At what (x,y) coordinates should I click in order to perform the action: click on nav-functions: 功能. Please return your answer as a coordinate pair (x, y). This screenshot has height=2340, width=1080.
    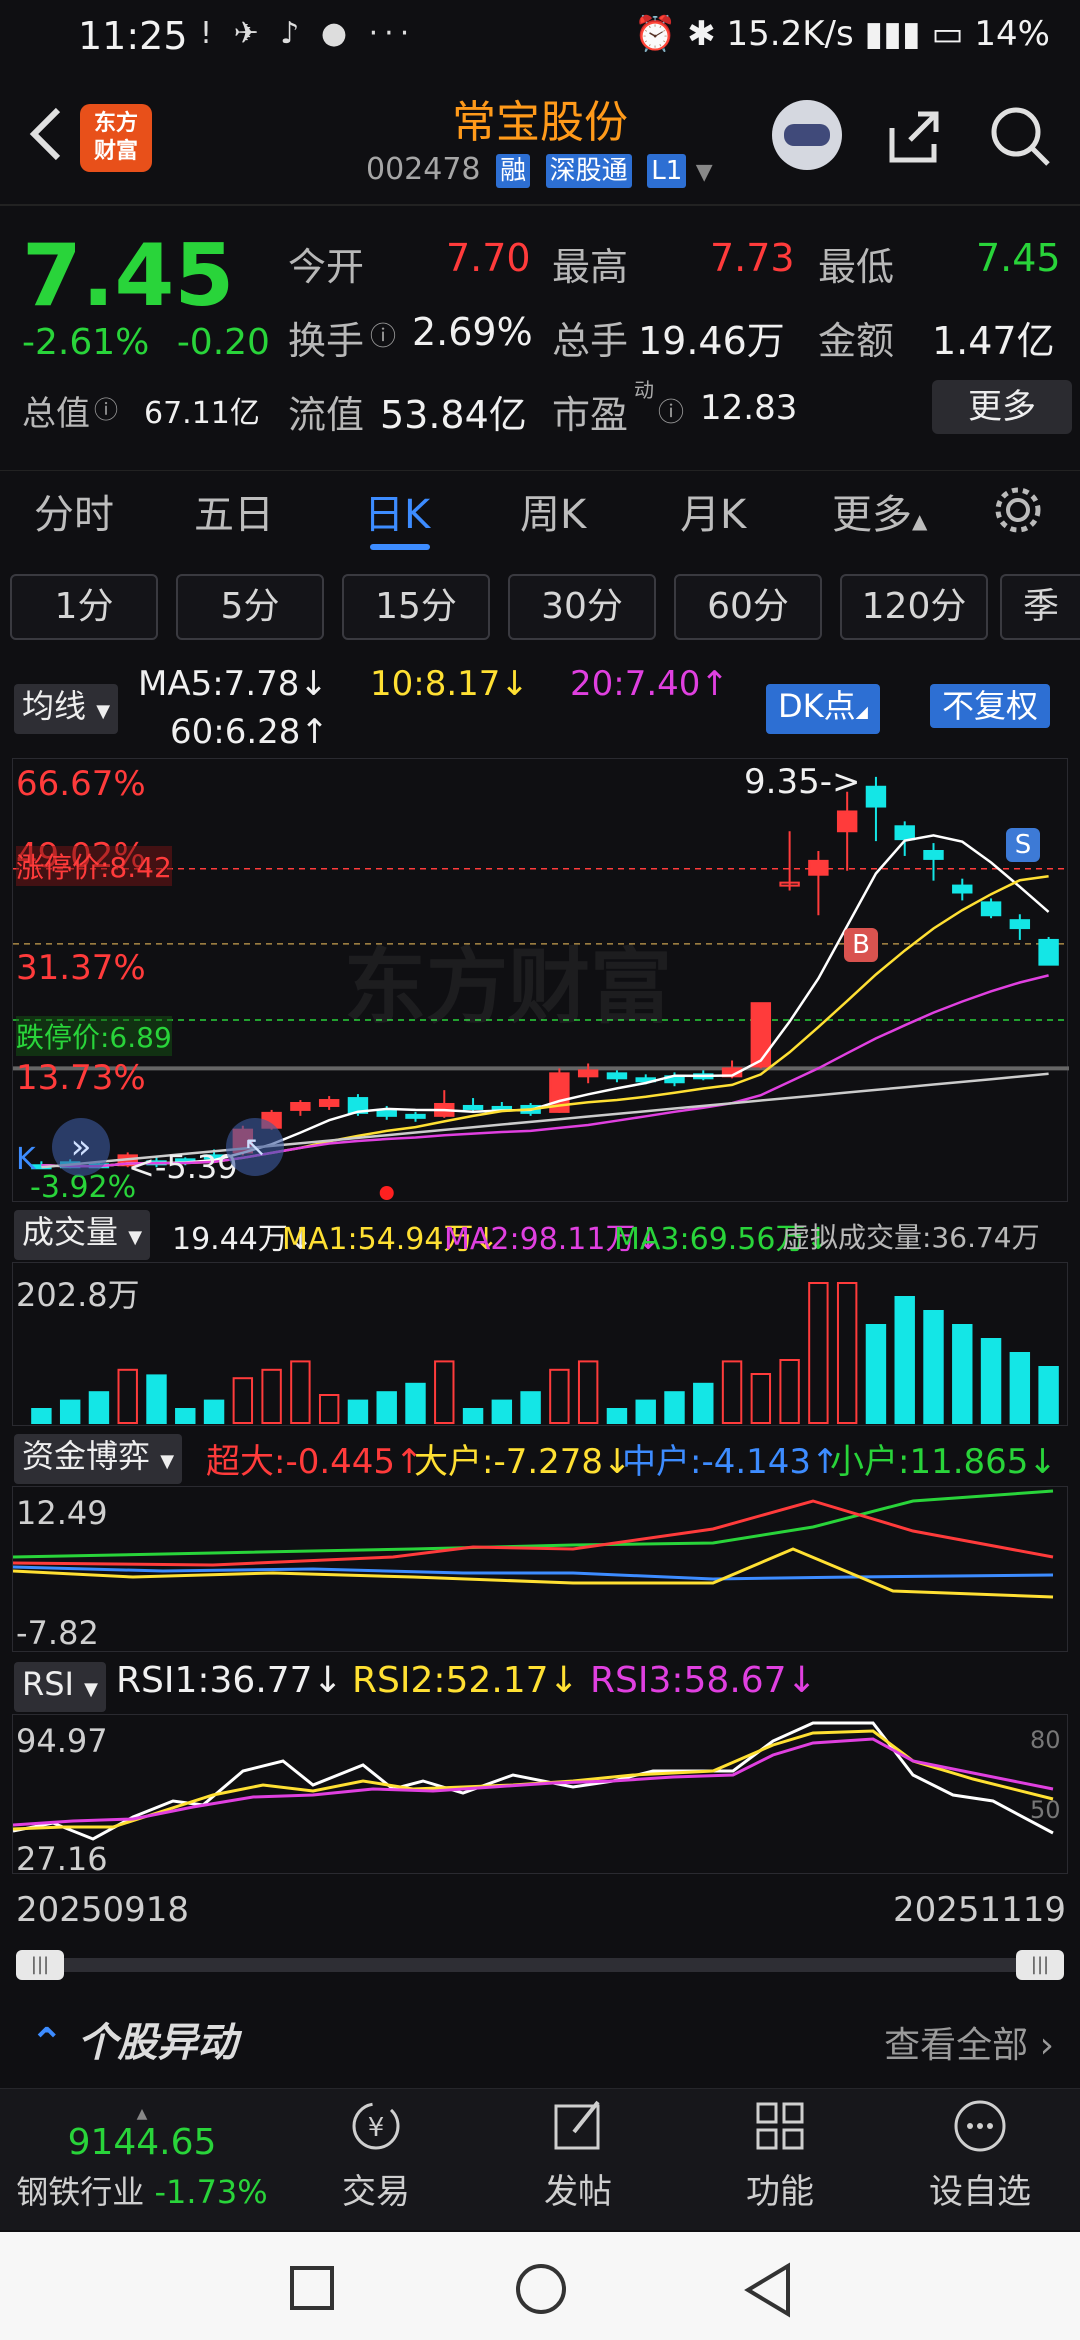
    Looking at the image, I should click on (780, 2153).